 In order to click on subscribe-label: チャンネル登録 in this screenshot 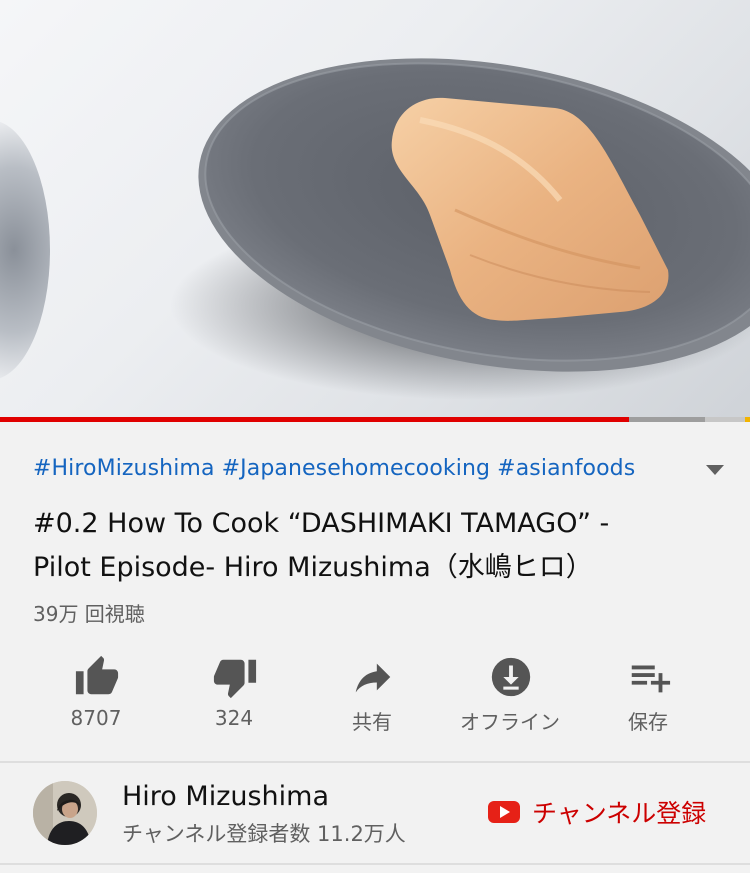, I will do `click(619, 813)`.